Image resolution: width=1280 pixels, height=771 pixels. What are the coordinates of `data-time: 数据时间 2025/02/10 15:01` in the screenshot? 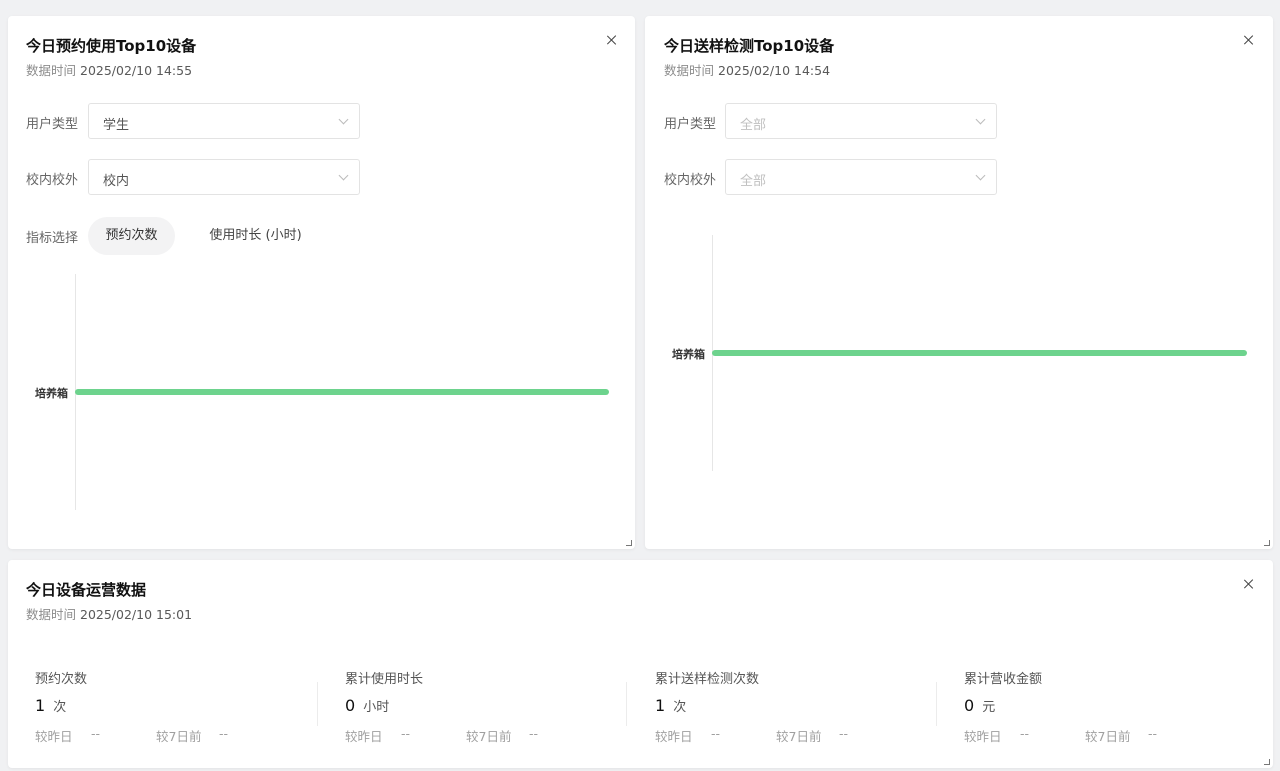 It's located at (109, 613).